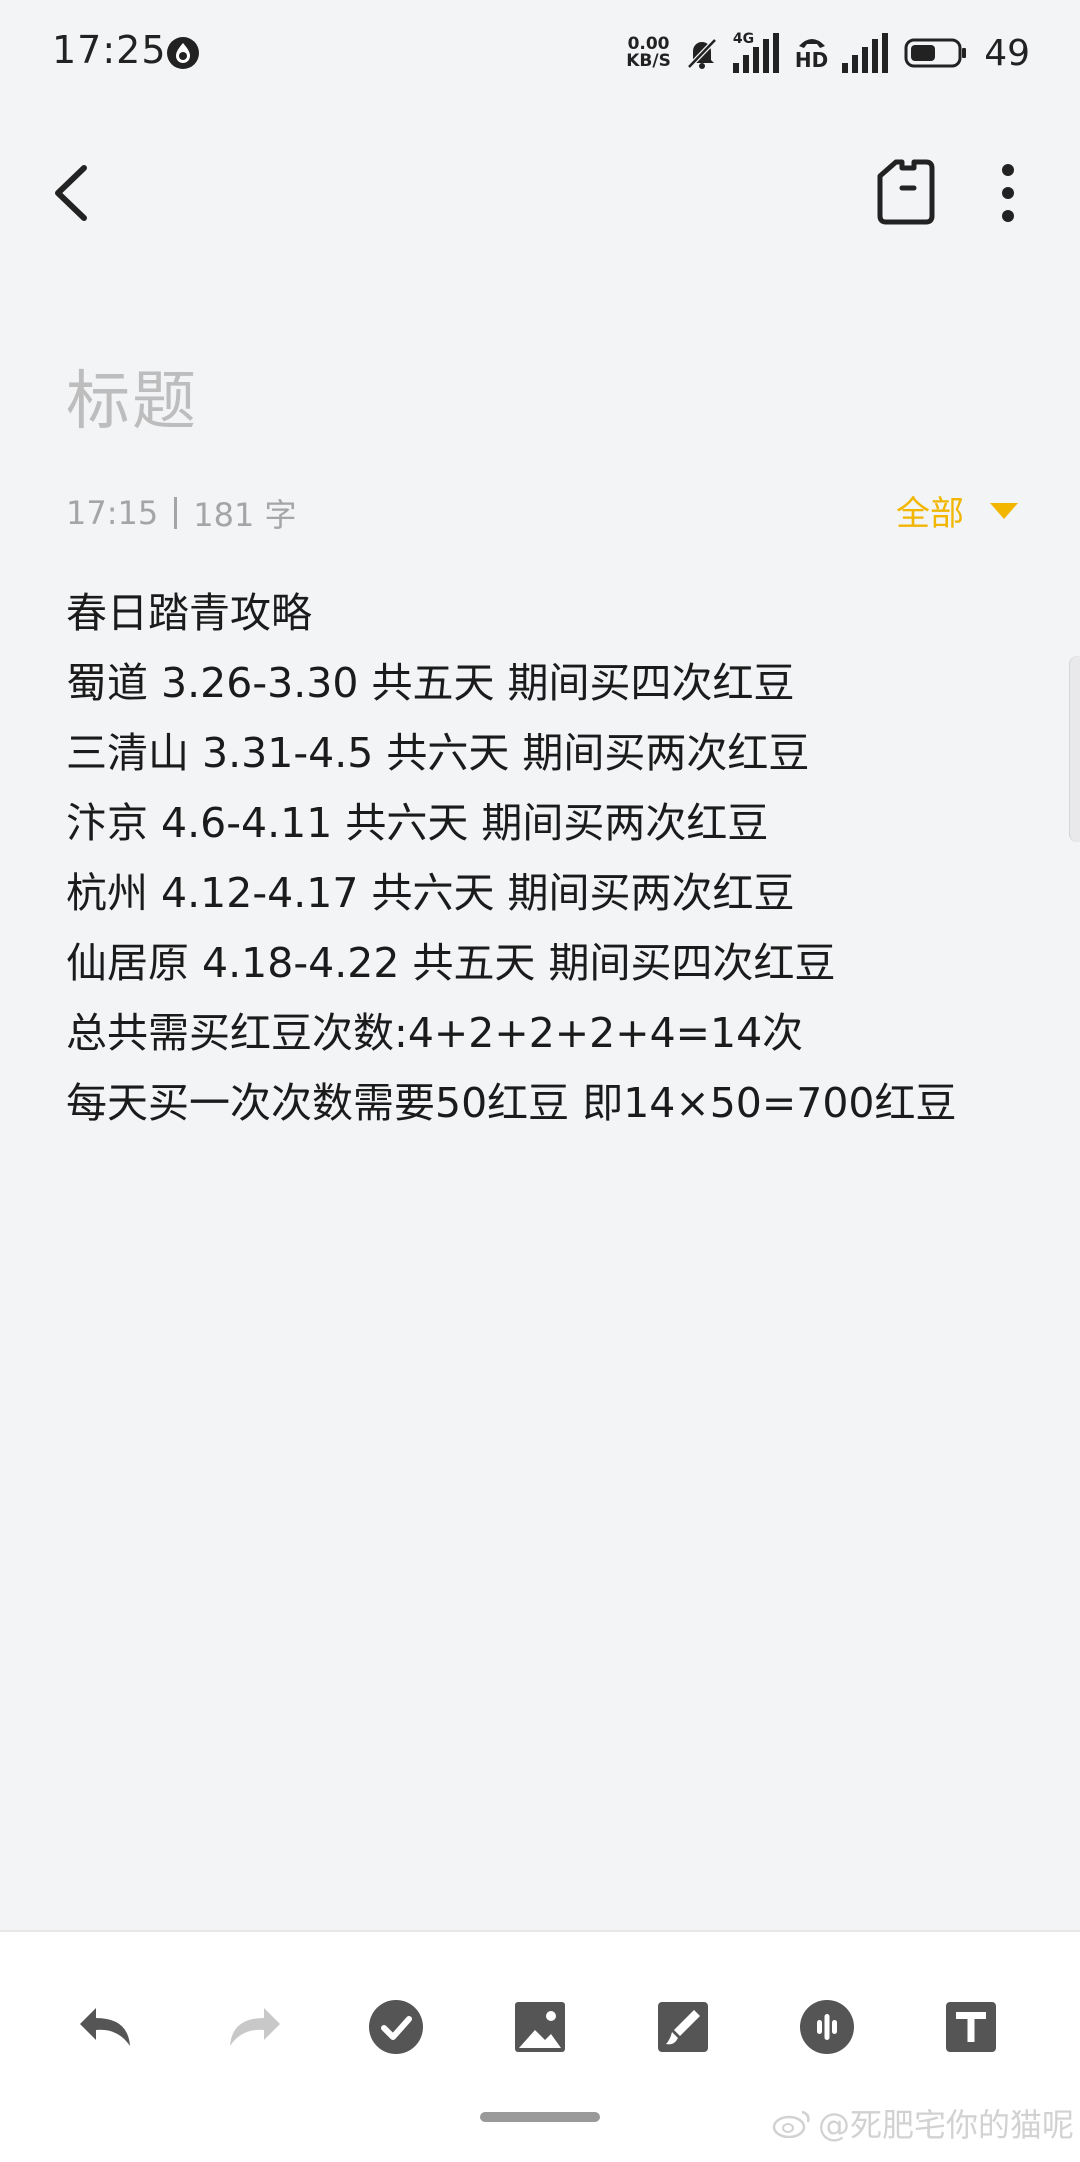 This screenshot has height=2162, width=1080. Describe the element at coordinates (811, 60) in the screenshot. I see `hd-label: HD` at that location.